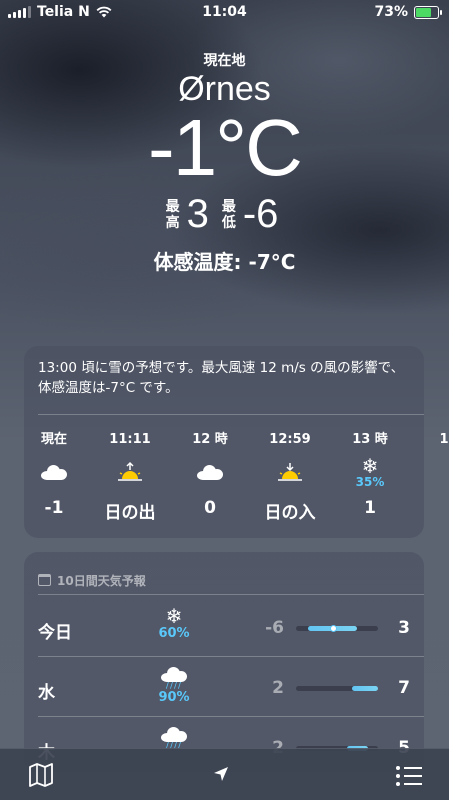 The image size is (449, 800). What do you see at coordinates (260, 214) in the screenshot?
I see `low-temperature: -6` at bounding box center [260, 214].